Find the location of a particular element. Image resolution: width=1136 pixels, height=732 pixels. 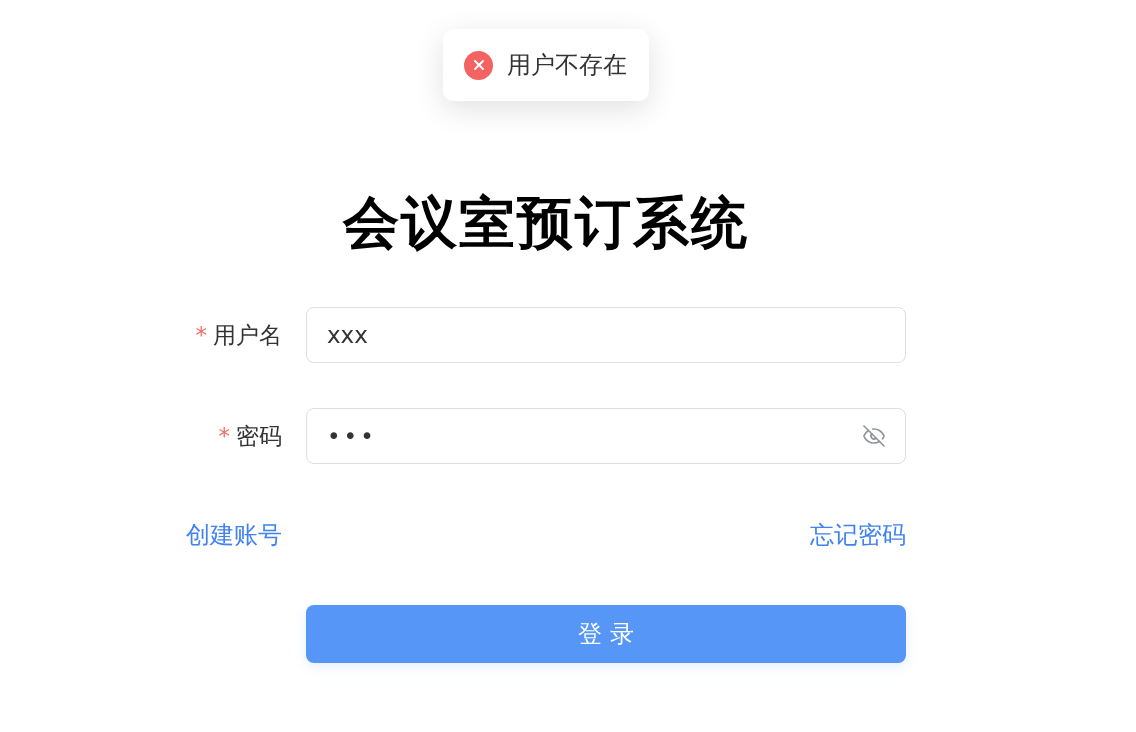

password-field: ••• is located at coordinates (606, 436).